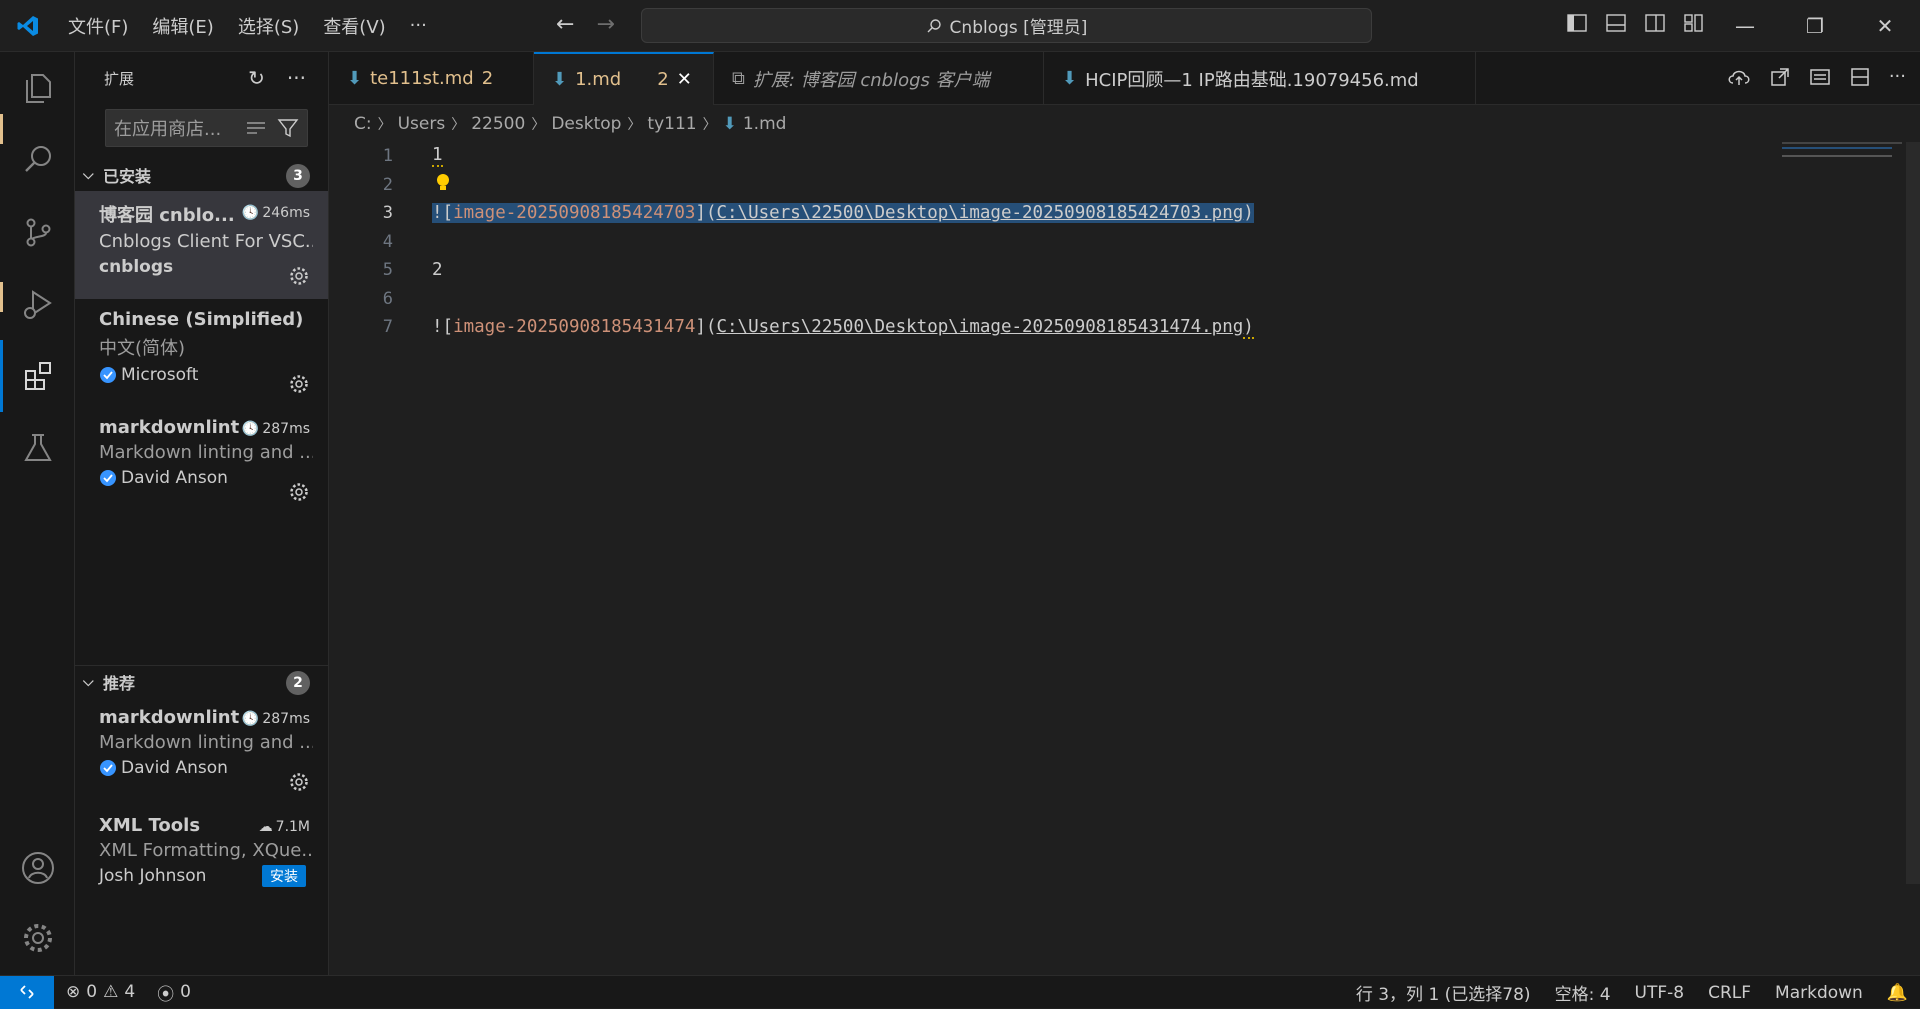 This screenshot has height=1009, width=1920. Describe the element at coordinates (498, 124) in the screenshot. I see `breadcrumb-item: 22500` at that location.